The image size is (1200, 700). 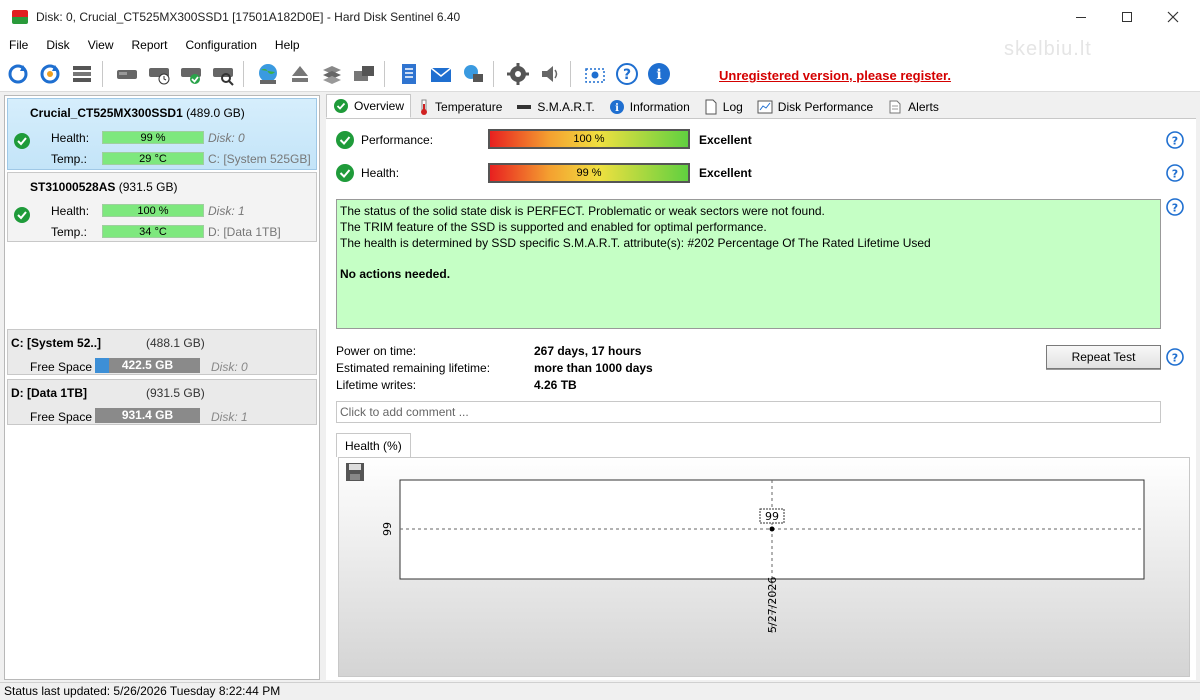 I want to click on register-link: Unregistered version, please register., so click(x=835, y=75).